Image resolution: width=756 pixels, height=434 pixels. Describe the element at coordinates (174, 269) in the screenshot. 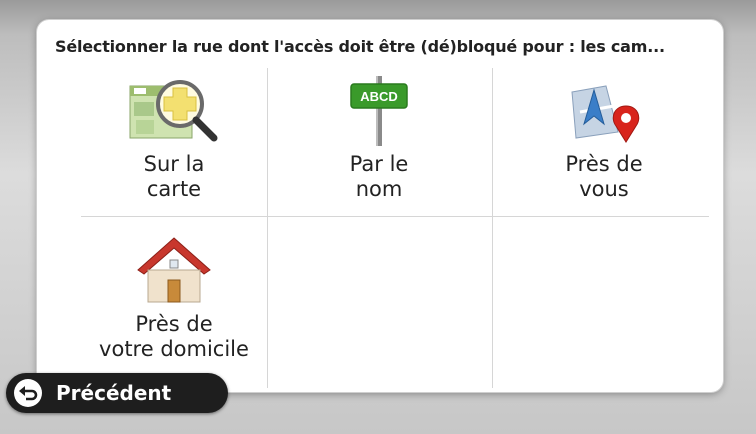

I see `home-icon` at that location.